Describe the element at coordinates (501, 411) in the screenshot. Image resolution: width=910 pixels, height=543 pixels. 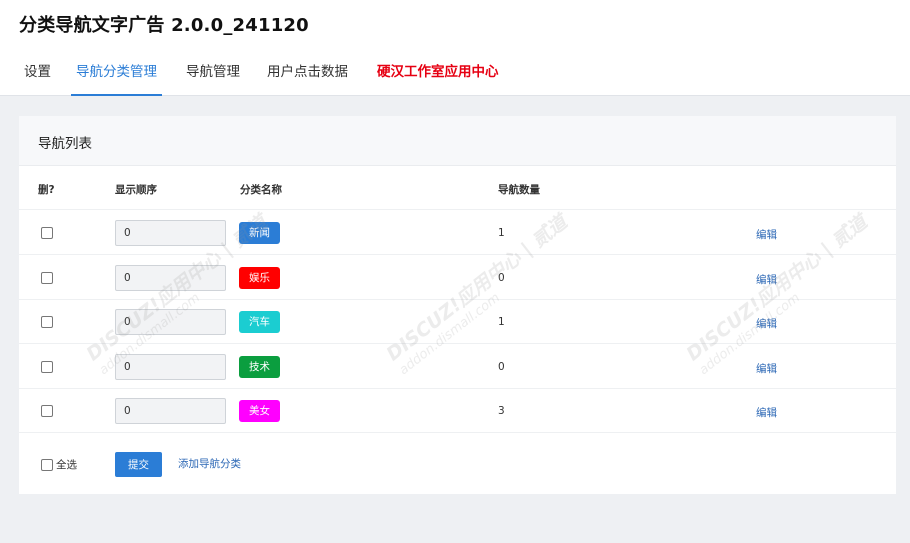
I see `nav-count: 3` at that location.